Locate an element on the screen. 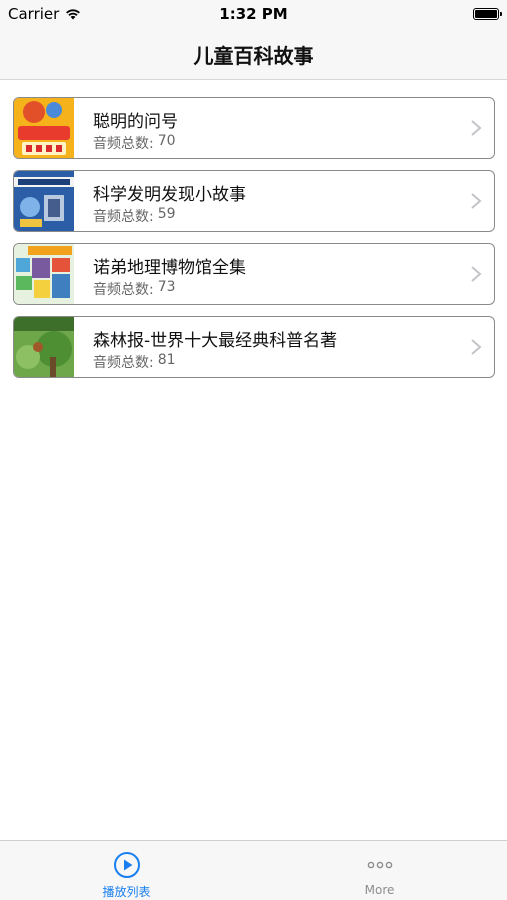 The height and width of the screenshot is (900, 507). item-title: 聪明的问号 is located at coordinates (135, 122).